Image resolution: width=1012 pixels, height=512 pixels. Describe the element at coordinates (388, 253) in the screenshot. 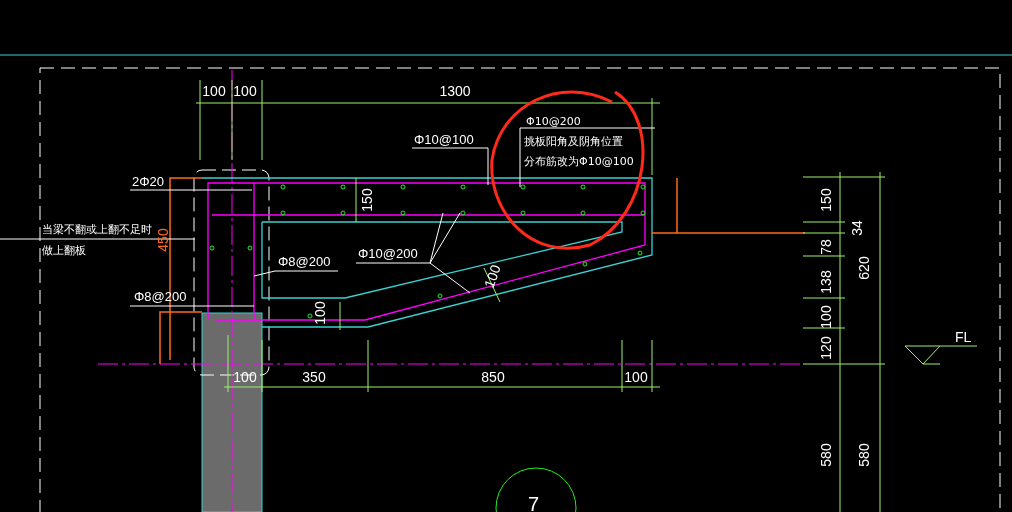

I see `rebar-label: Φ10@200` at that location.